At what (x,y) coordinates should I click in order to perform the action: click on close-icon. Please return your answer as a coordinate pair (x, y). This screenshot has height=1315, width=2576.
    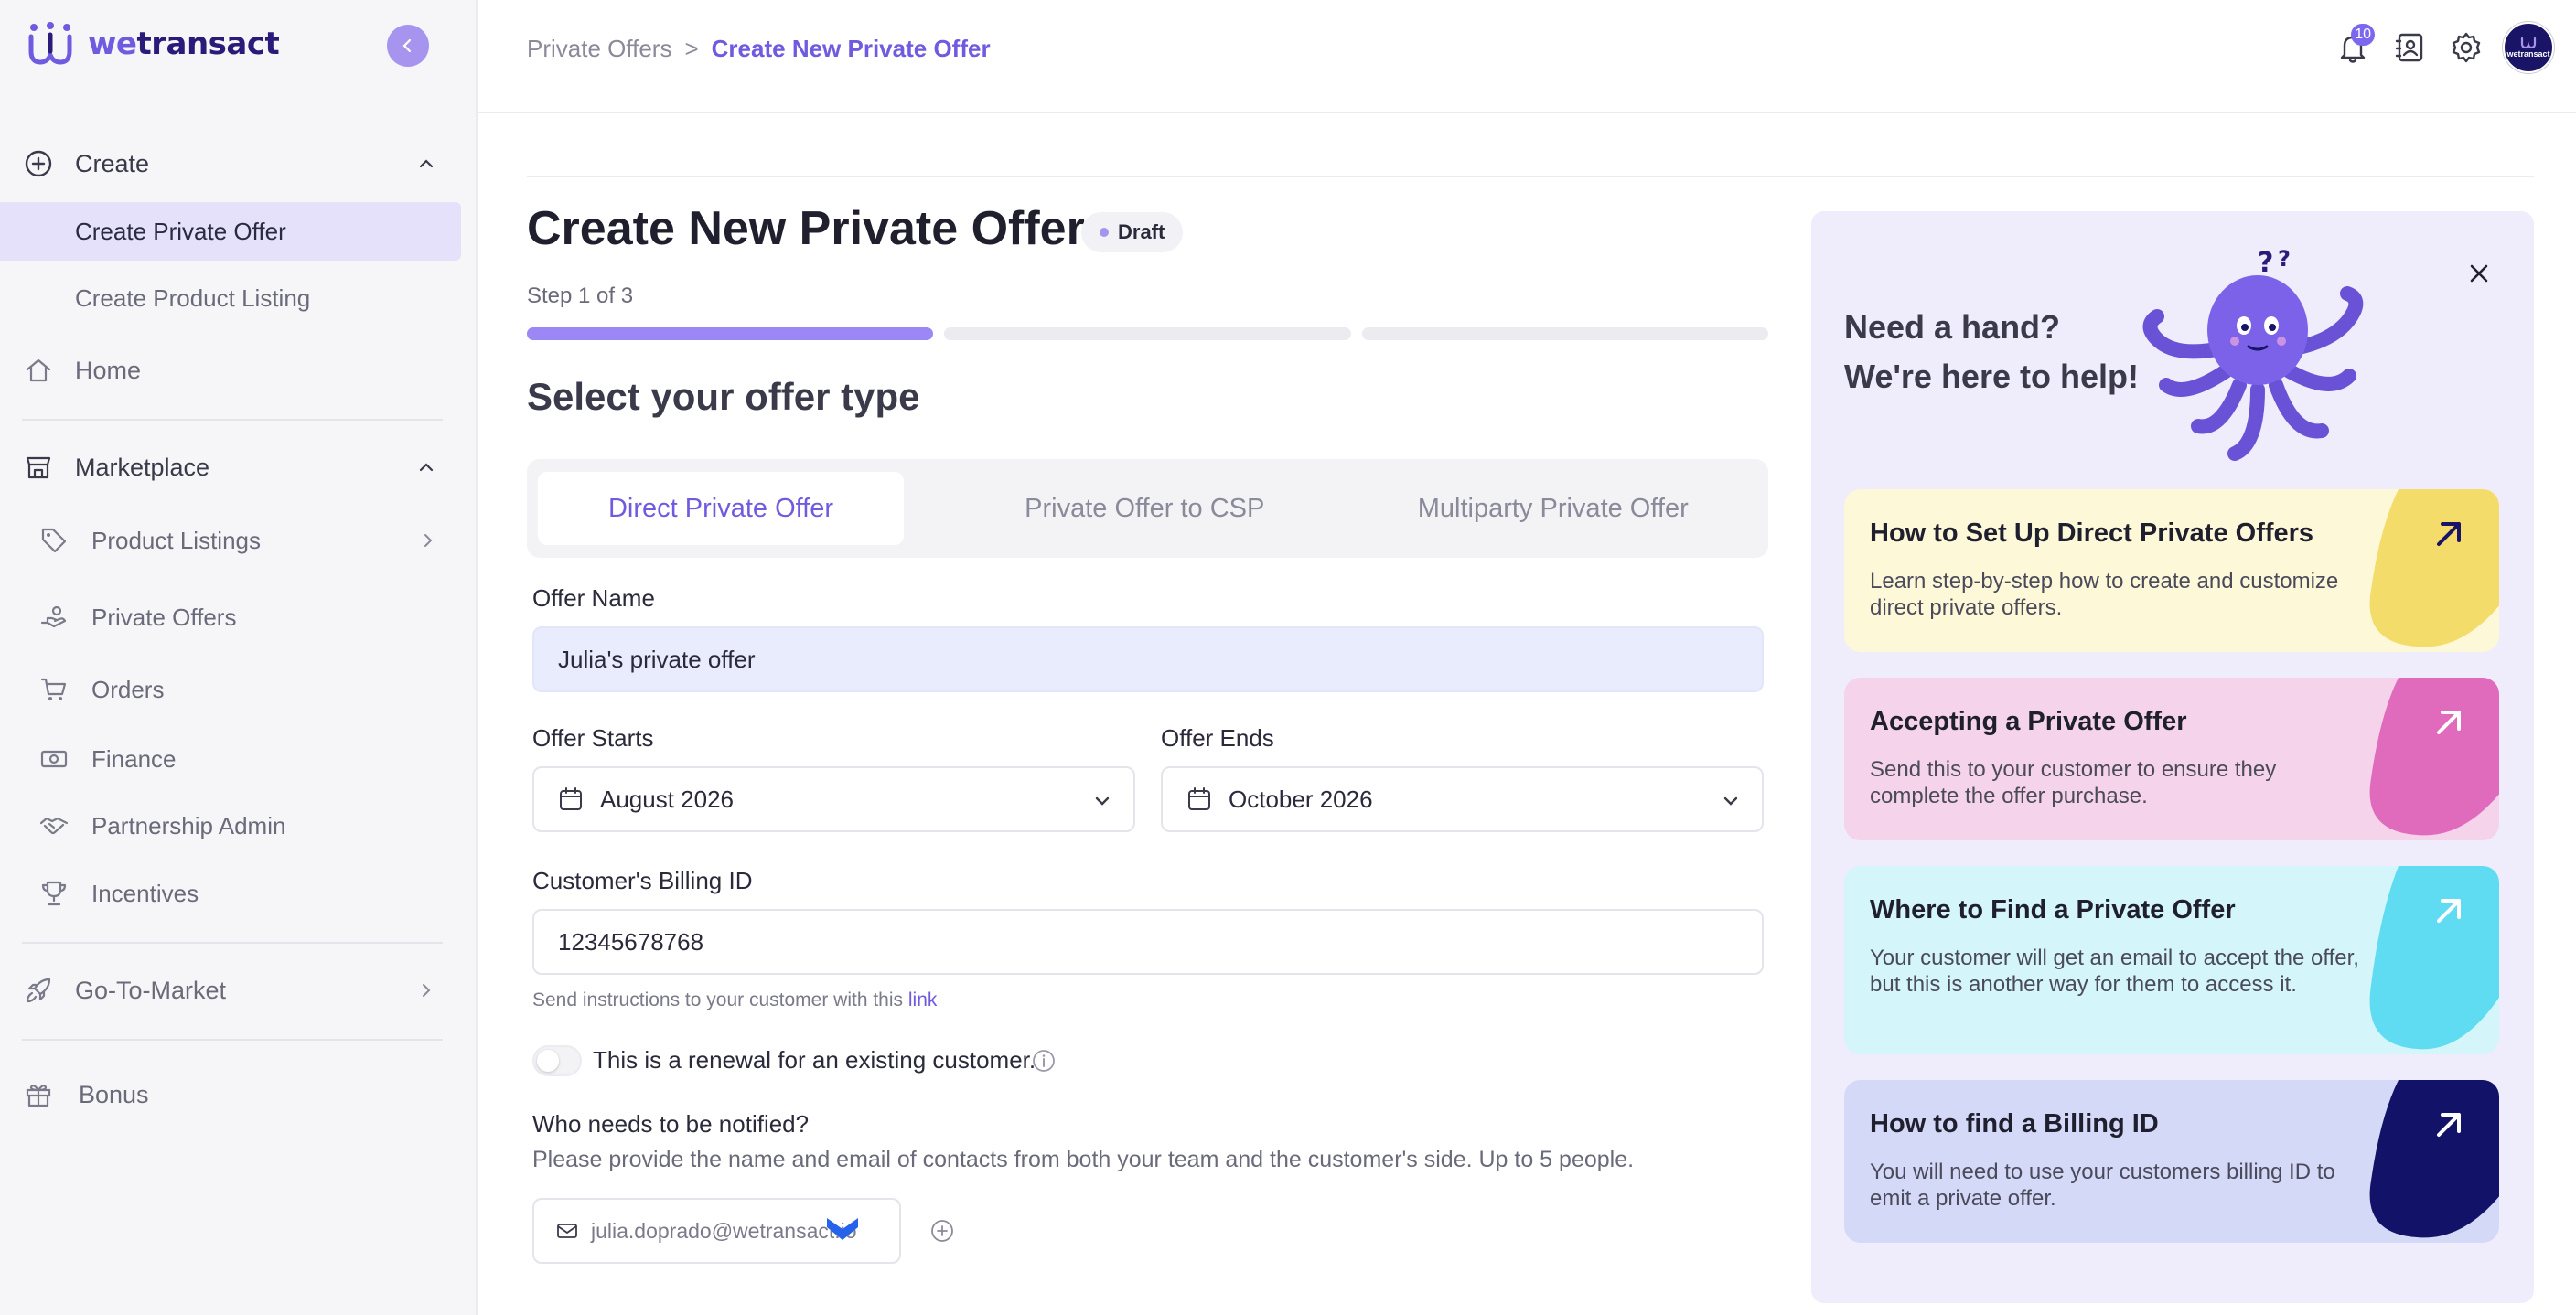
    Looking at the image, I should click on (2479, 273).